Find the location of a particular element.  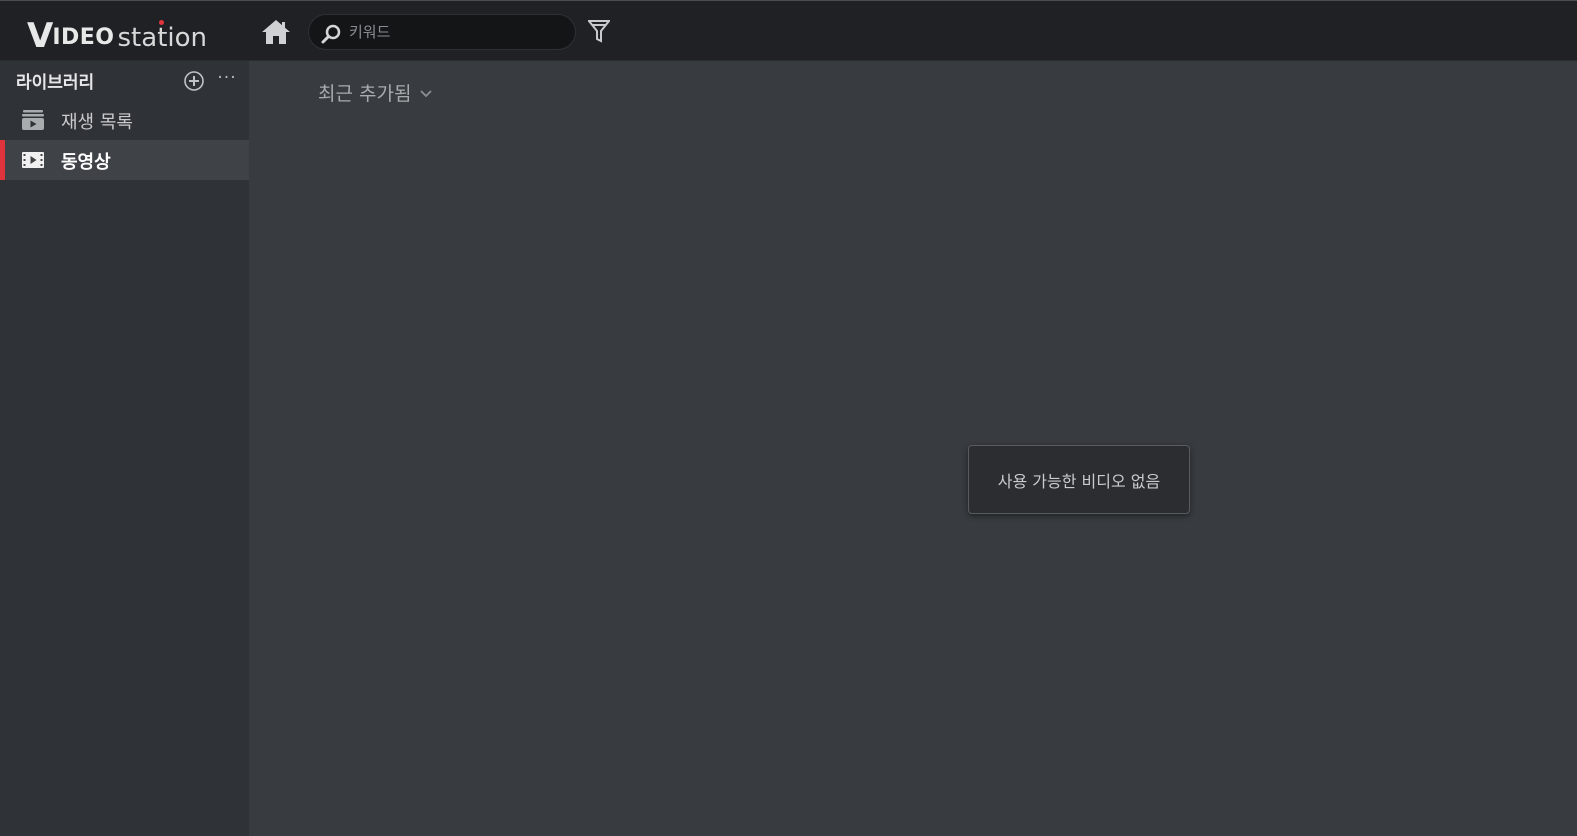

plus-circle-icon is located at coordinates (194, 81).